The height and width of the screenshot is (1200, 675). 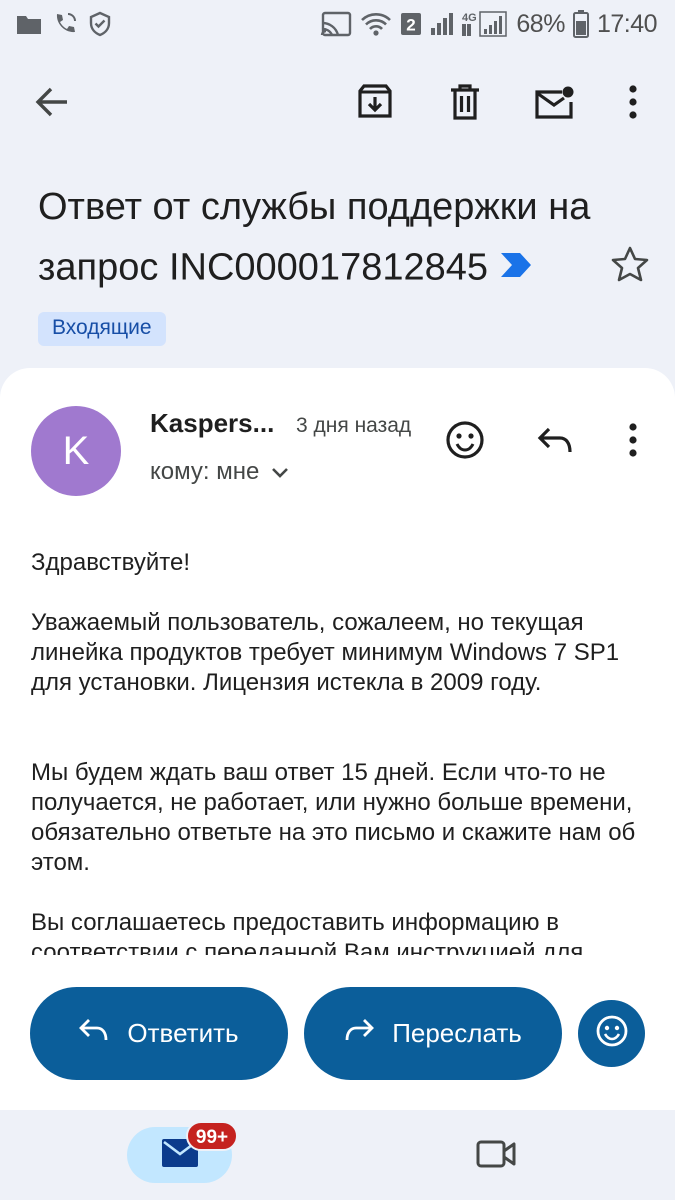 I want to click on top-app-bar, so click(x=337, y=104).